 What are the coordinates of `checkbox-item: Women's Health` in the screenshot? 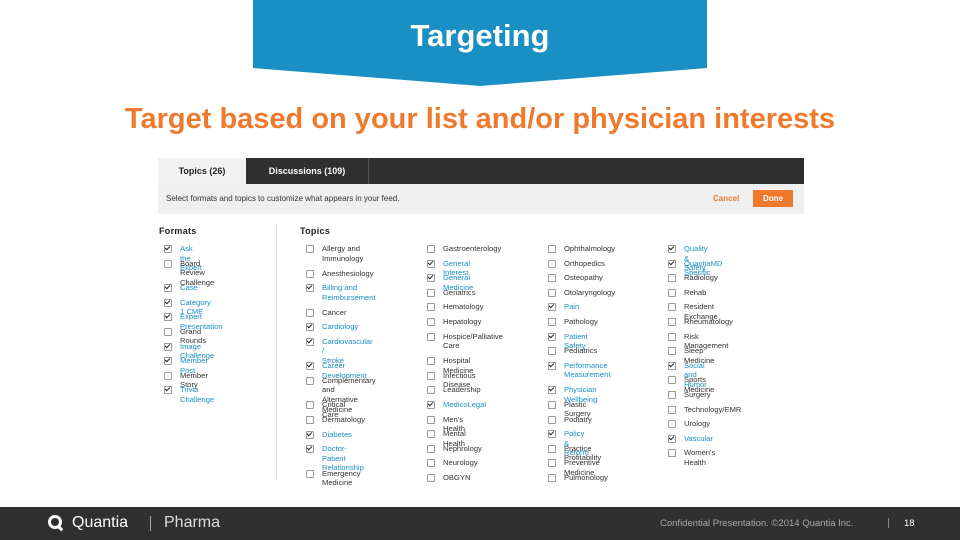 It's located at (691, 457).